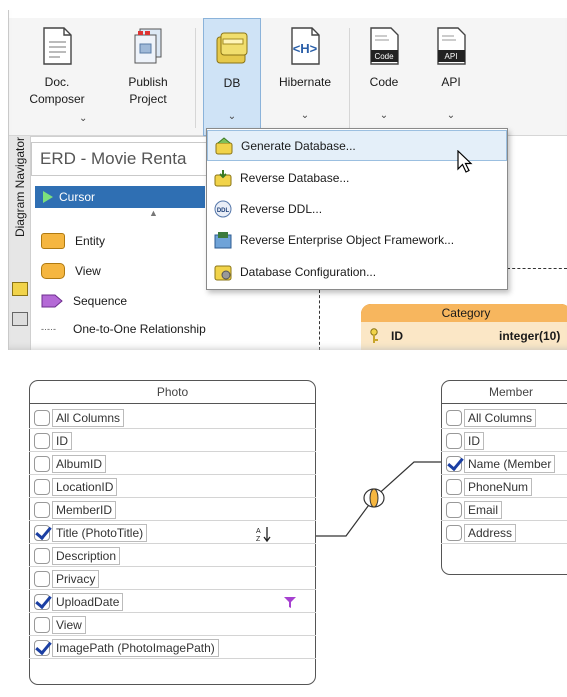 This screenshot has height=697, width=567. What do you see at coordinates (223, 239) in the screenshot?
I see `eof-icon` at bounding box center [223, 239].